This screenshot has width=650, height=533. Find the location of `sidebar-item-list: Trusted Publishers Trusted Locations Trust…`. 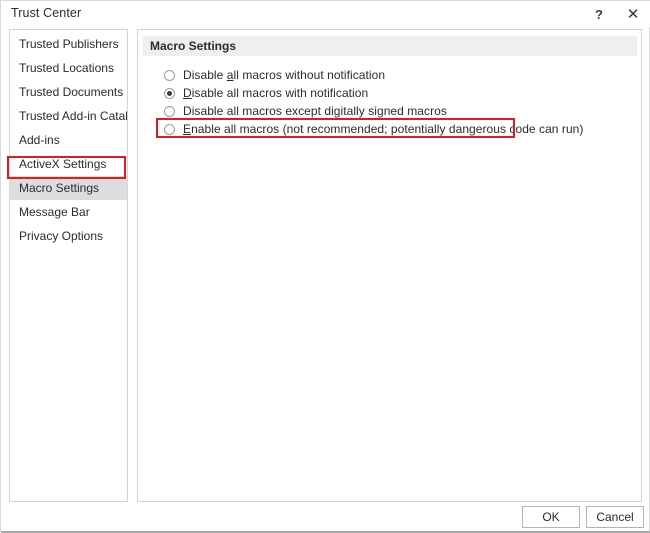

sidebar-item-list: Trusted Publishers Trusted Locations Trust… is located at coordinates (68, 140).